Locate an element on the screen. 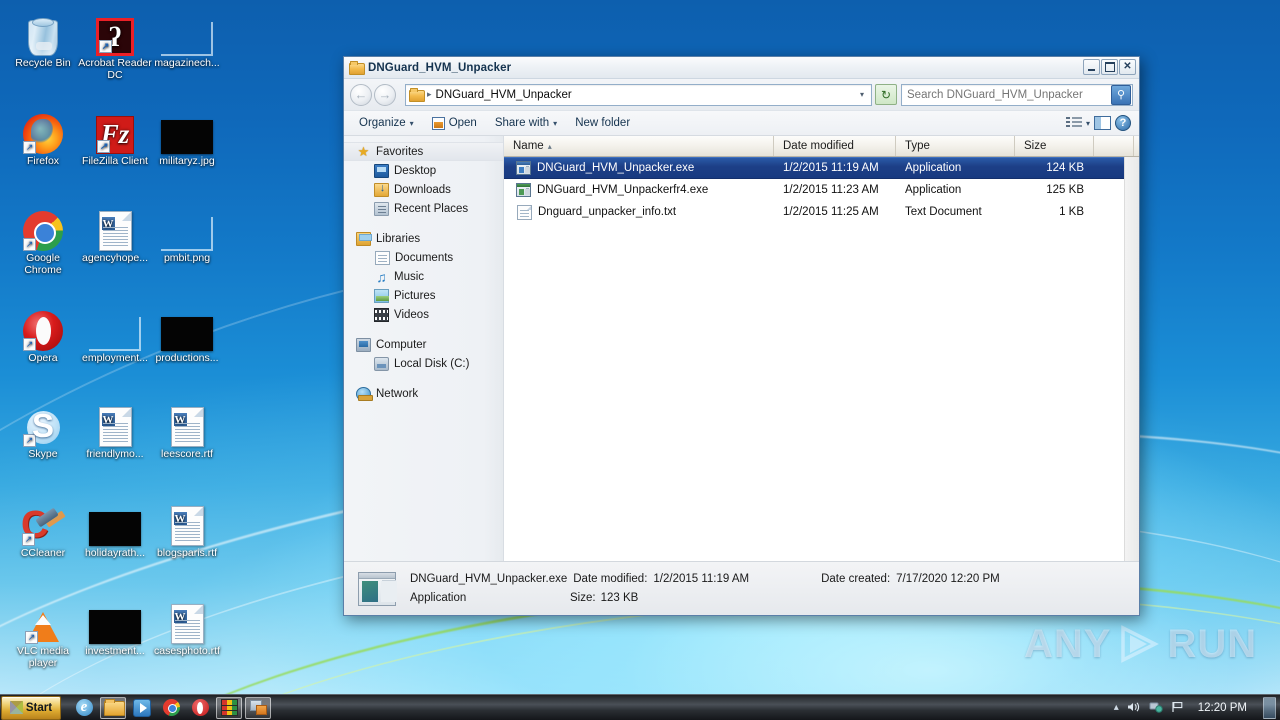 The width and height of the screenshot is (1280, 720). taskbar-clock: 12:20 PM is located at coordinates (1222, 708).